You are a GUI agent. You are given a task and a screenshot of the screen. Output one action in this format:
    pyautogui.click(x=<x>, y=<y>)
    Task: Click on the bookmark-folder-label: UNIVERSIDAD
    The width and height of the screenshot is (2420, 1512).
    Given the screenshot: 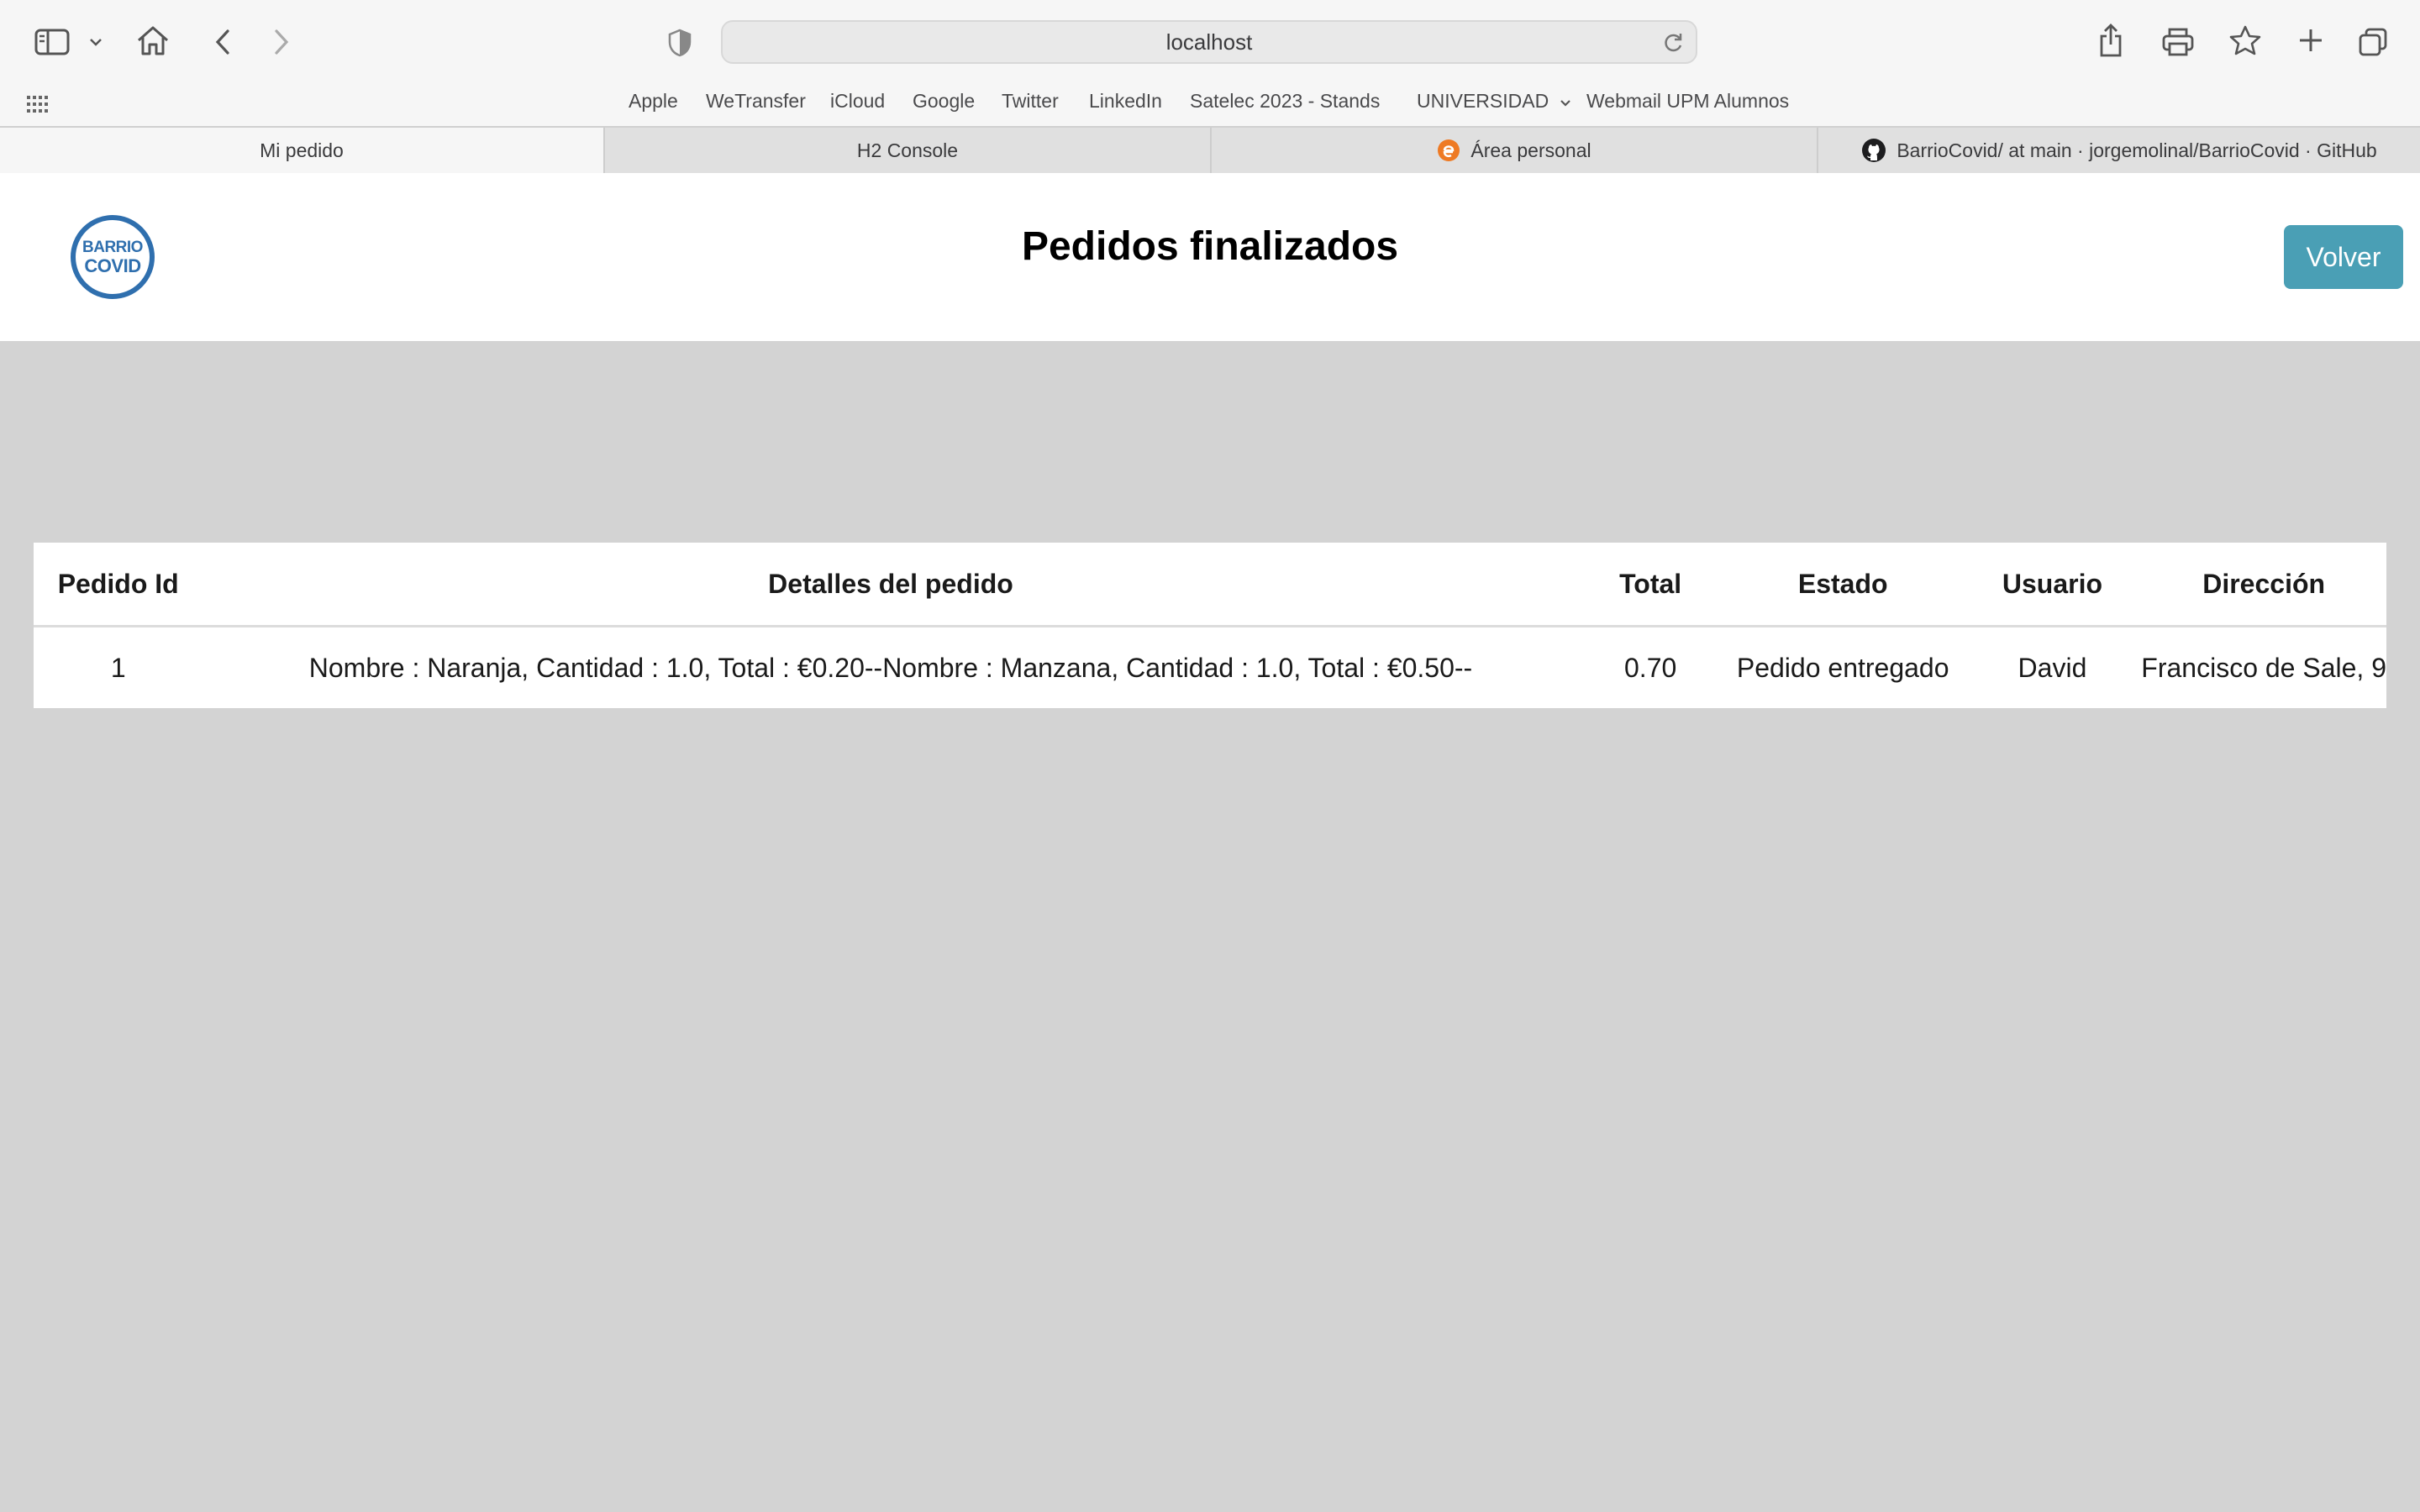 What is the action you would take?
    pyautogui.click(x=1483, y=101)
    